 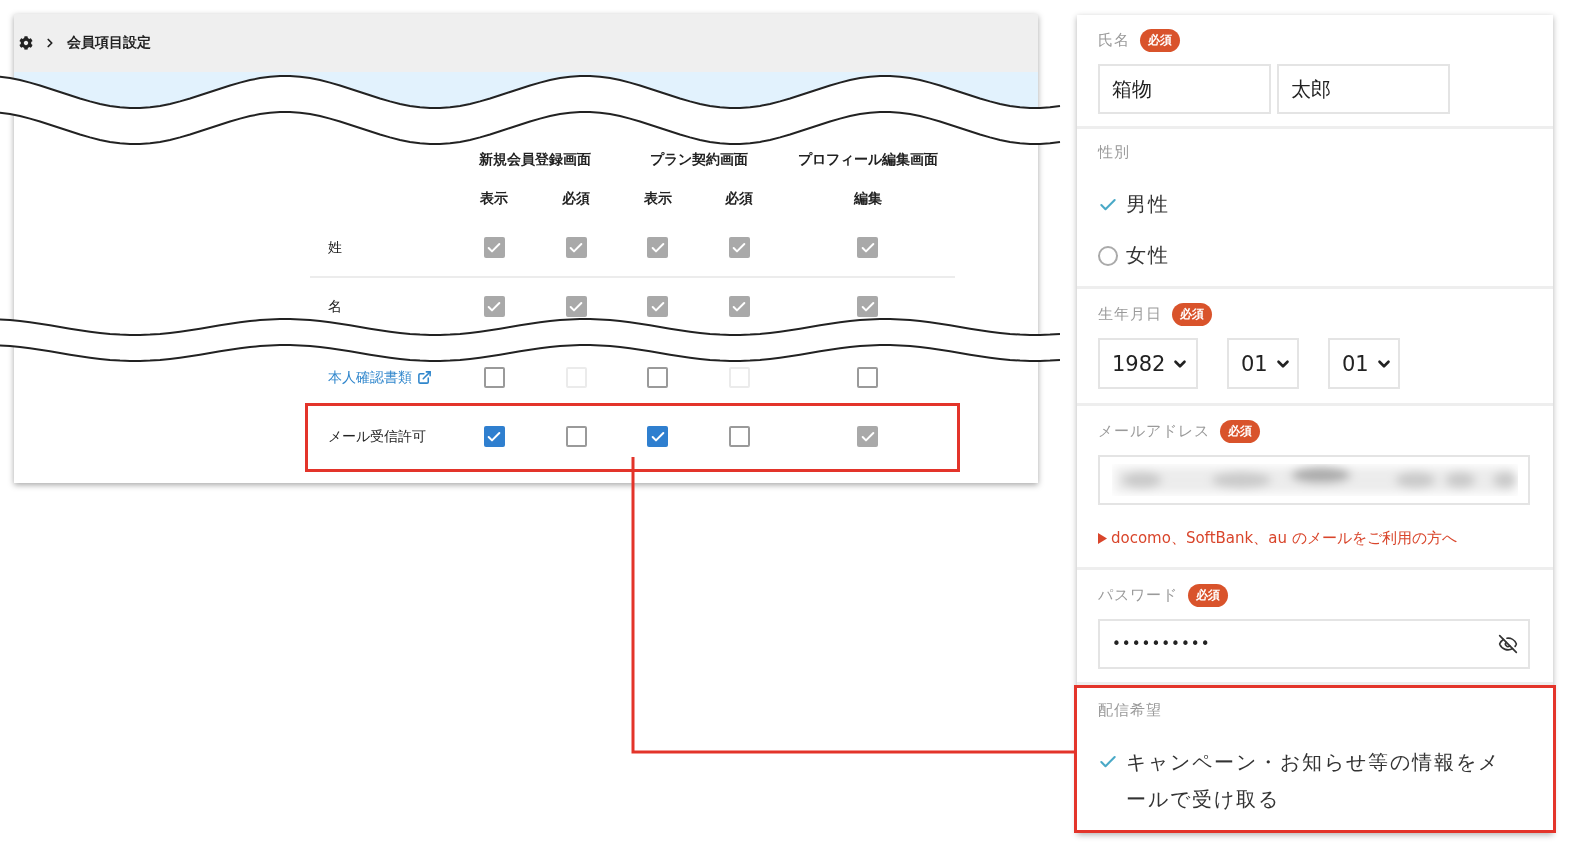 What do you see at coordinates (335, 306) in the screenshot?
I see `row-label: 名` at bounding box center [335, 306].